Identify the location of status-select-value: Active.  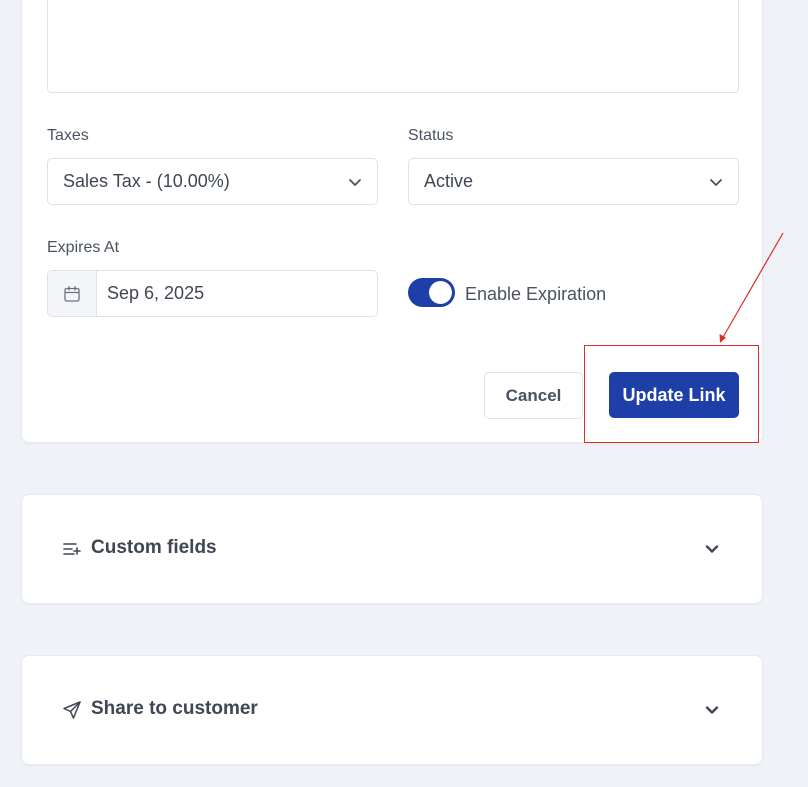
(449, 181).